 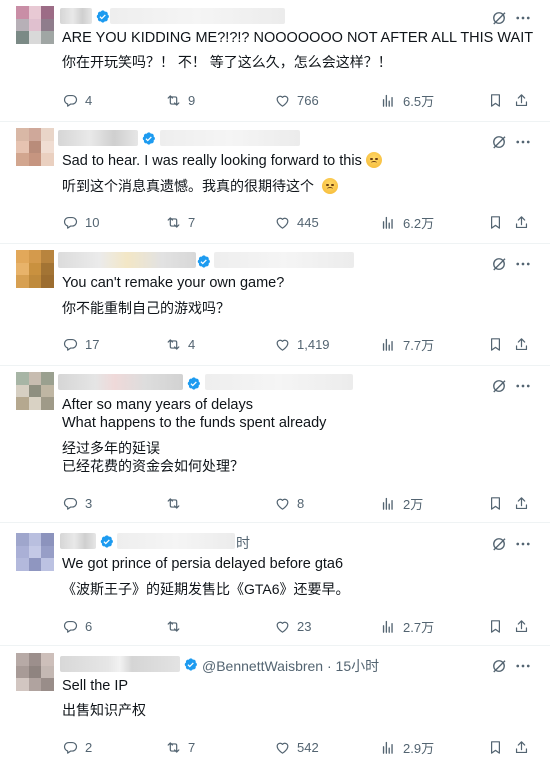 I want to click on views-button: 2.7万, so click(x=407, y=626).